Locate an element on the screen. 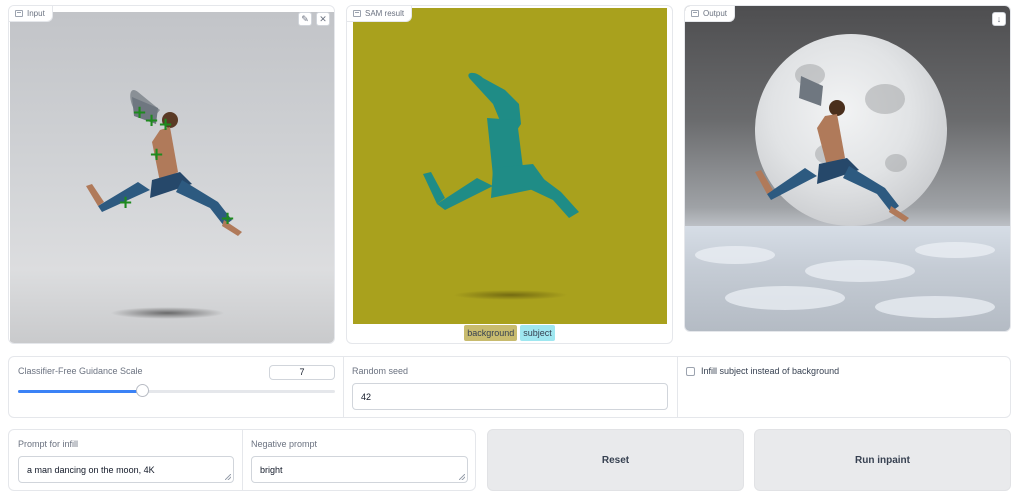 This screenshot has height=498, width=1019. sam-result-label: SAM result is located at coordinates (380, 14).